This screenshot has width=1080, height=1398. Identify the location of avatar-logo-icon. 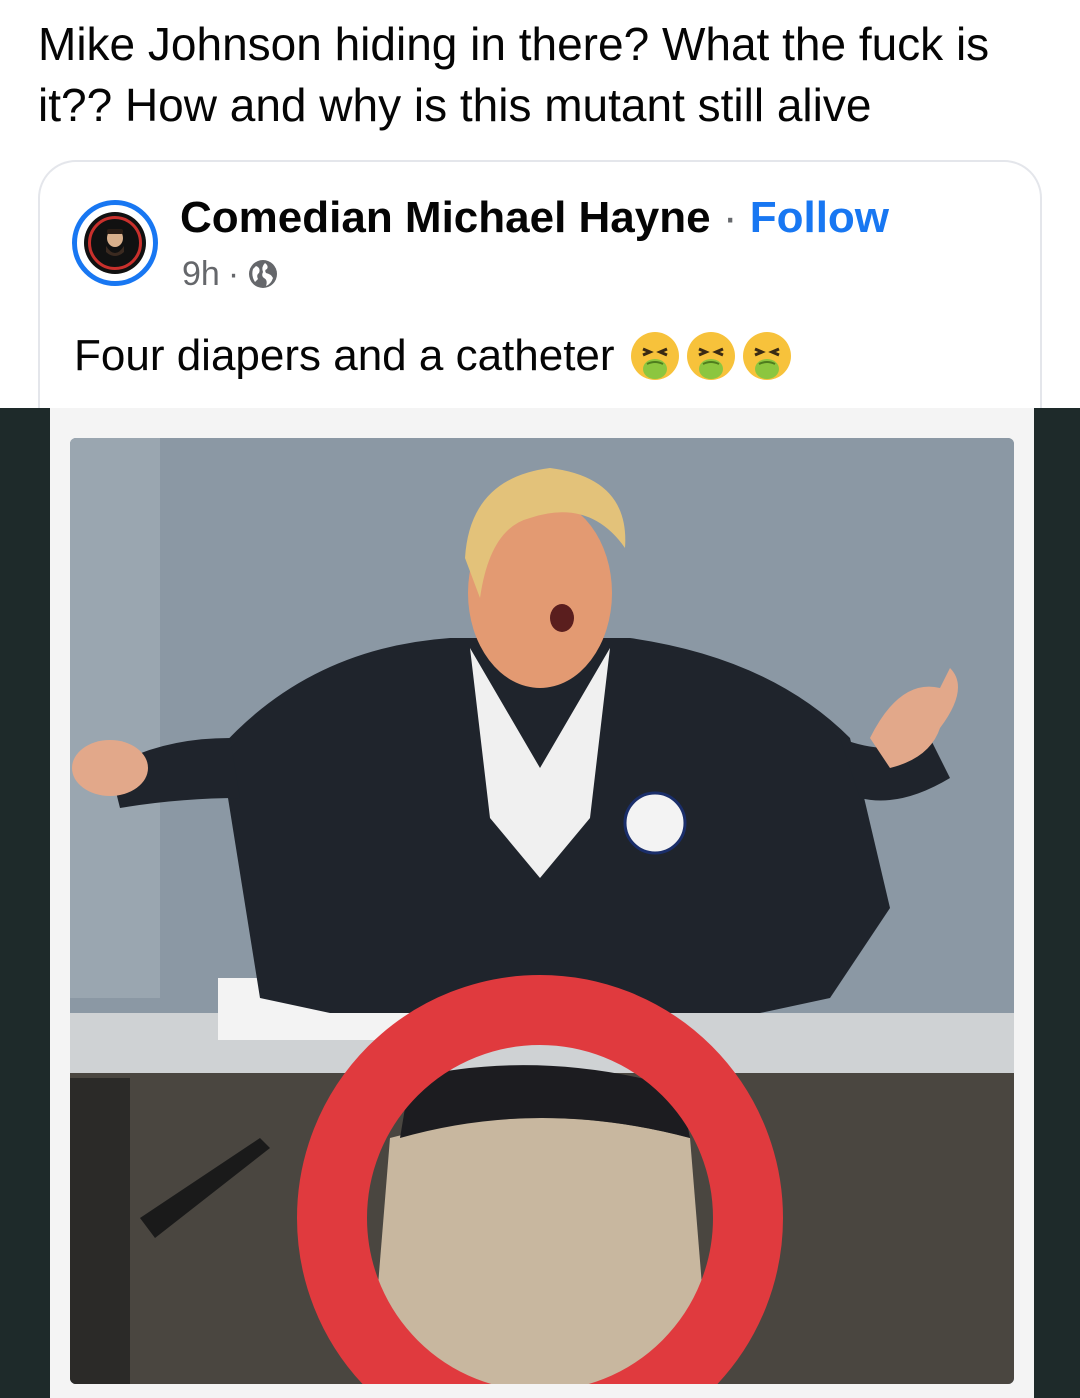
(115, 243).